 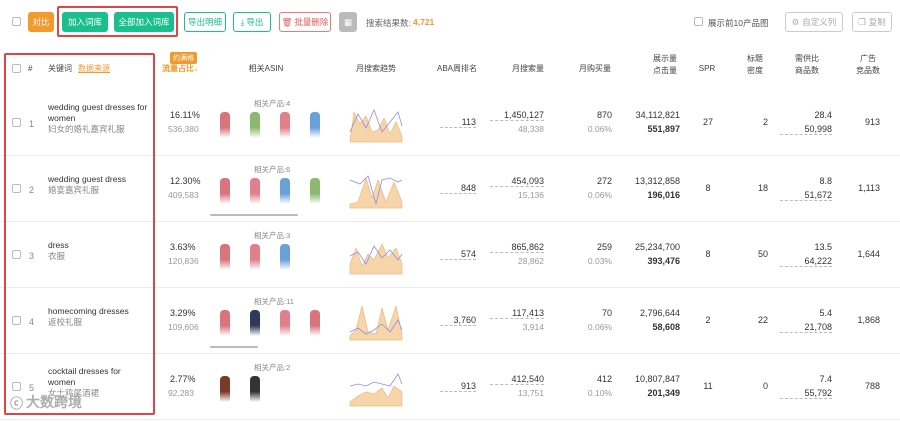 I want to click on traffic-share: 3.29%, so click(x=183, y=313).